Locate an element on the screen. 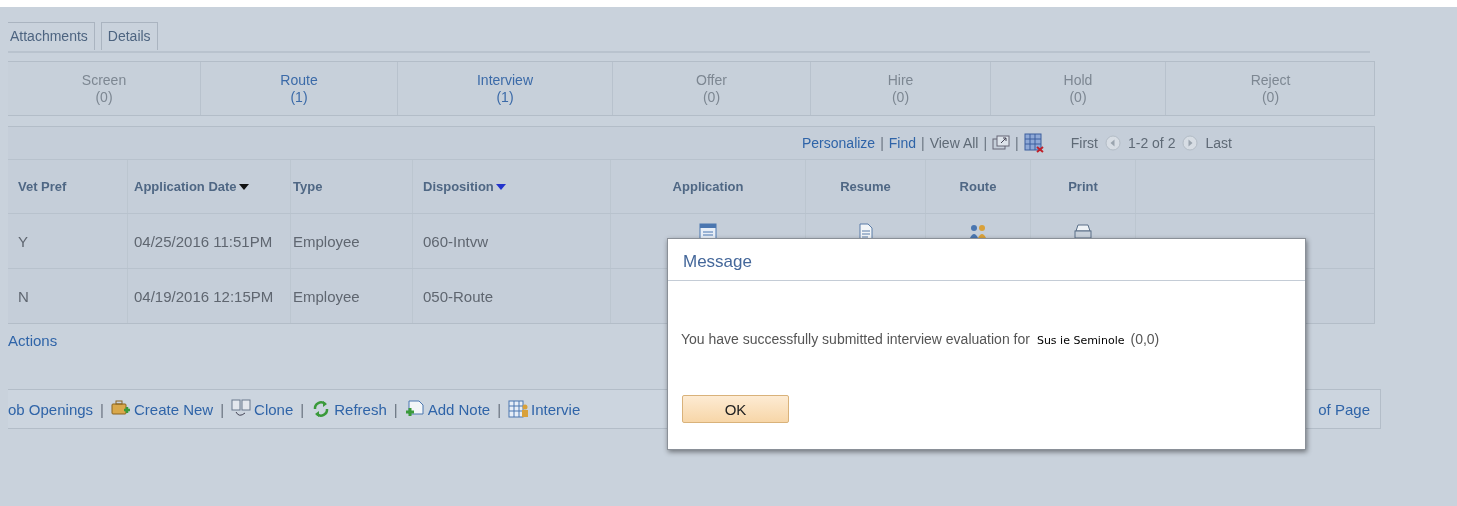 This screenshot has height=506, width=1457. stage-label: Reject is located at coordinates (1270, 80).